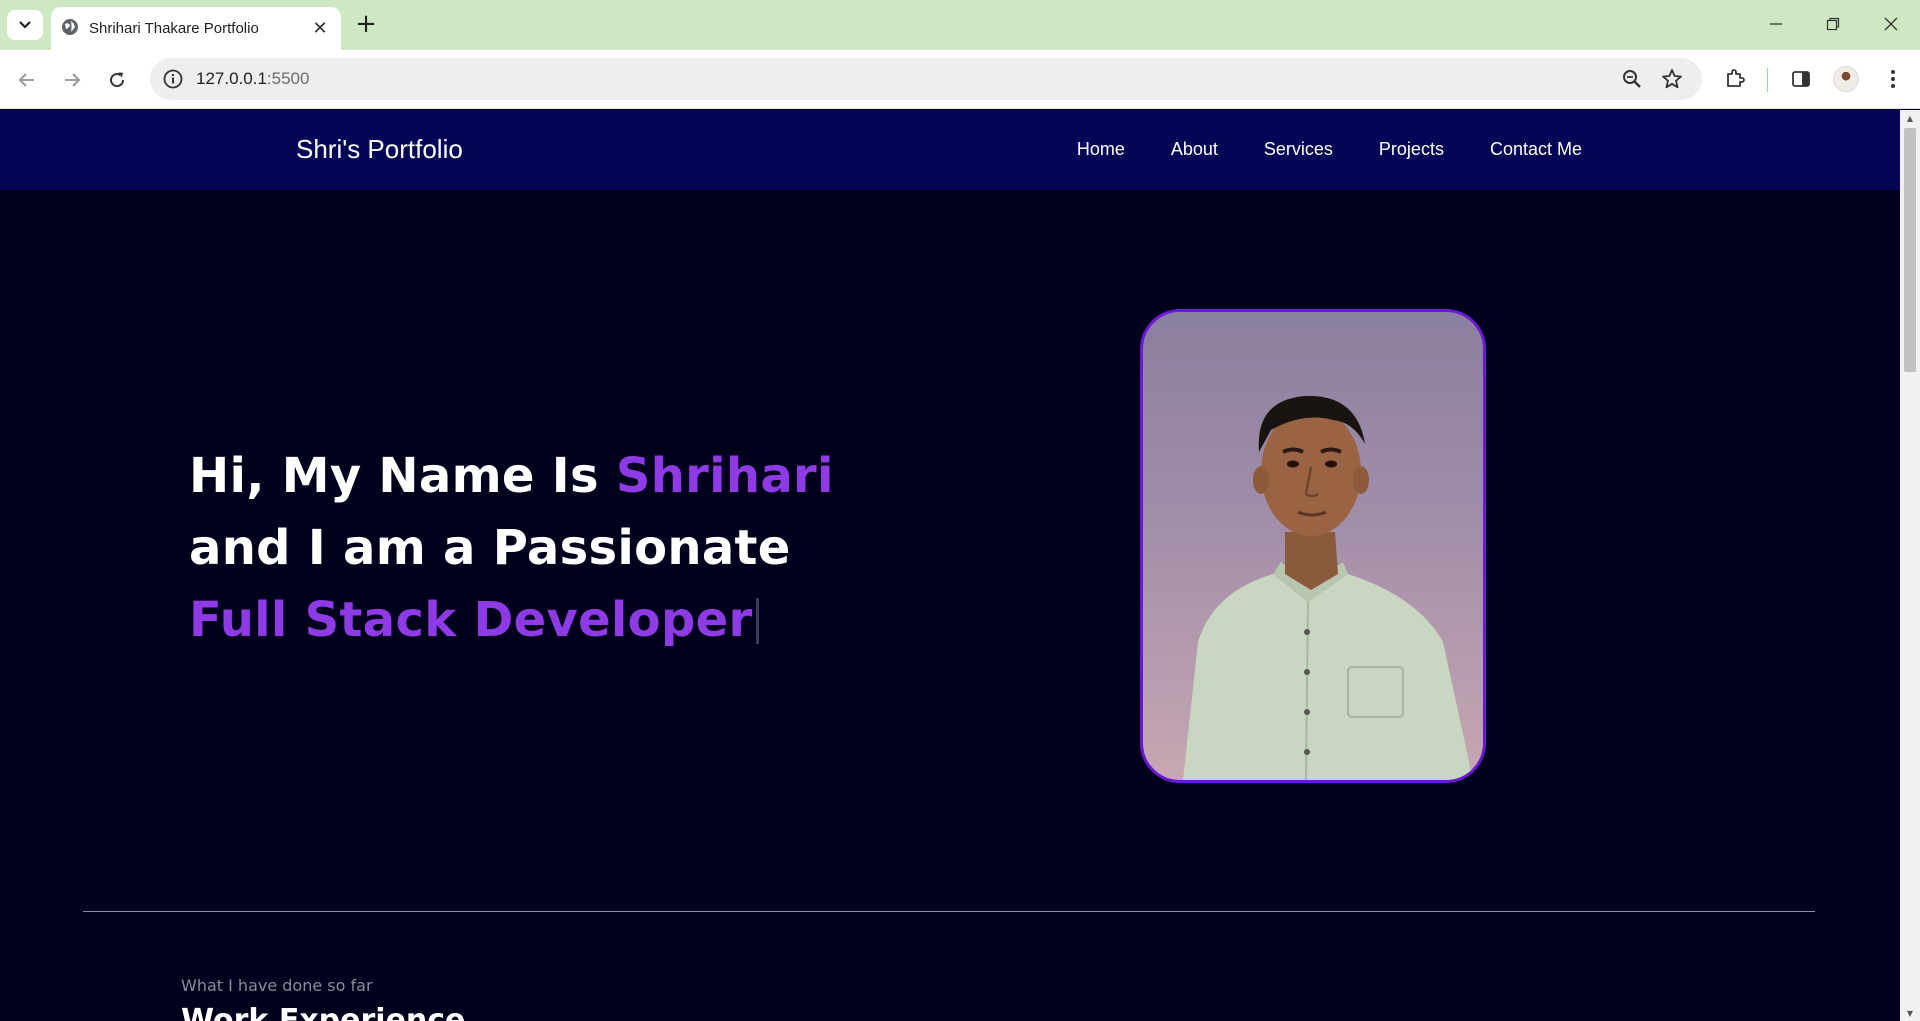 The image size is (1920, 1021). I want to click on nav-about: About, so click(1194, 149).